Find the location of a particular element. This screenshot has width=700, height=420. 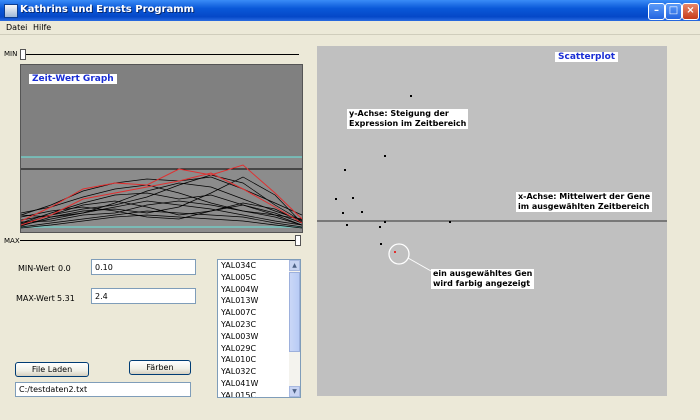

gene-list-item: YAL010C is located at coordinates (259, 360).